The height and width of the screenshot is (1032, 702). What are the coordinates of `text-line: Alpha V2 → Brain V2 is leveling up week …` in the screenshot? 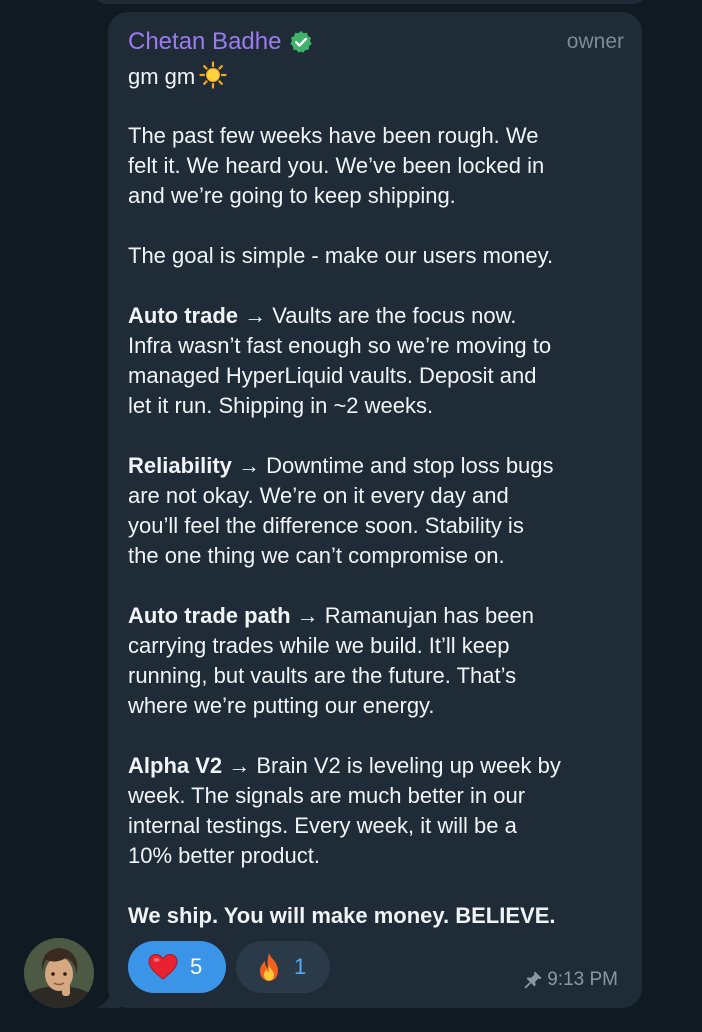 It's located at (375, 766).